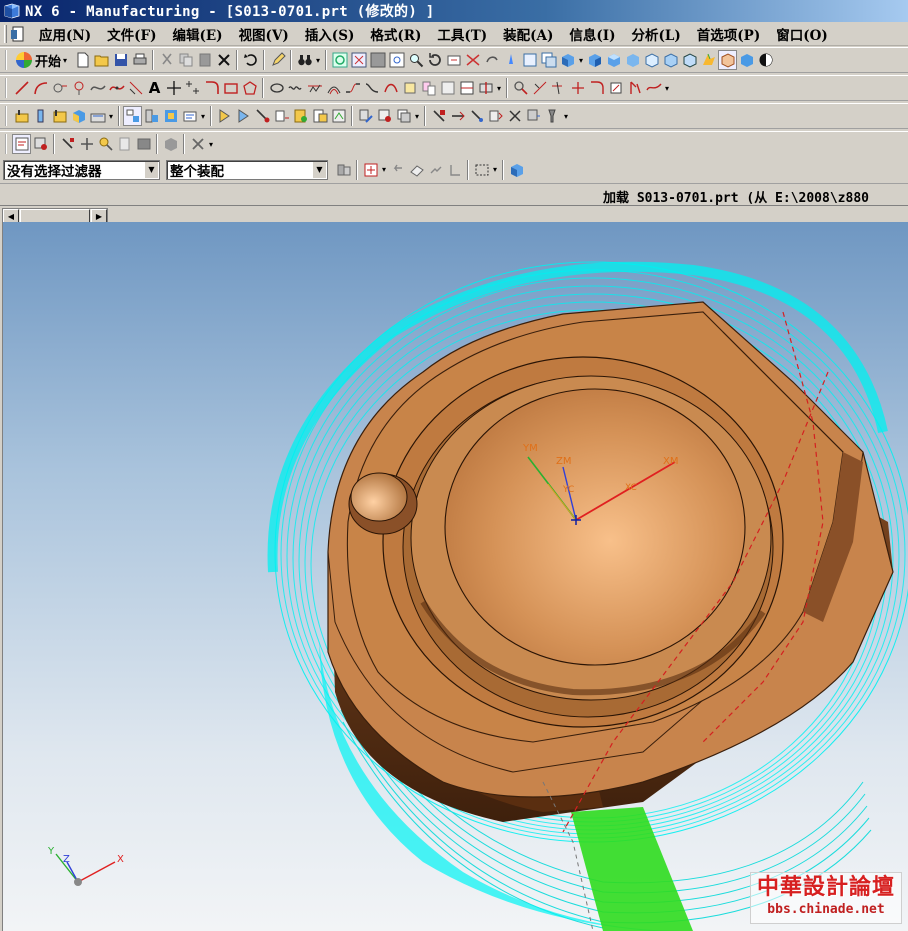 Image resolution: width=908 pixels, height=931 pixels. I want to click on shaded-cube-icon, so click(567, 60).